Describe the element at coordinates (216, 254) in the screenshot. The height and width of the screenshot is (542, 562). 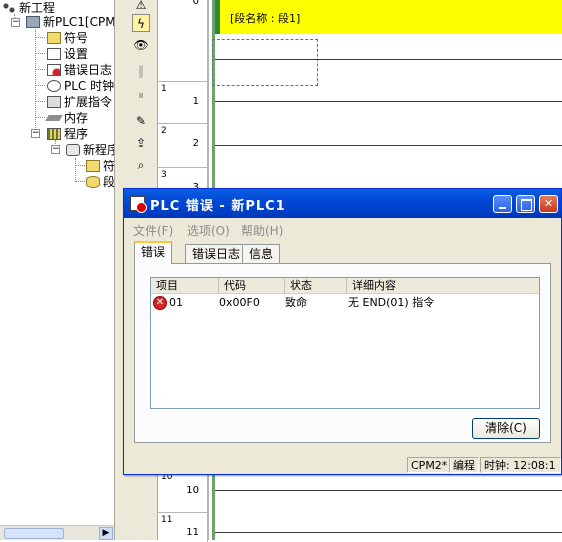
I see `tab-error-log: 错误日志` at that location.